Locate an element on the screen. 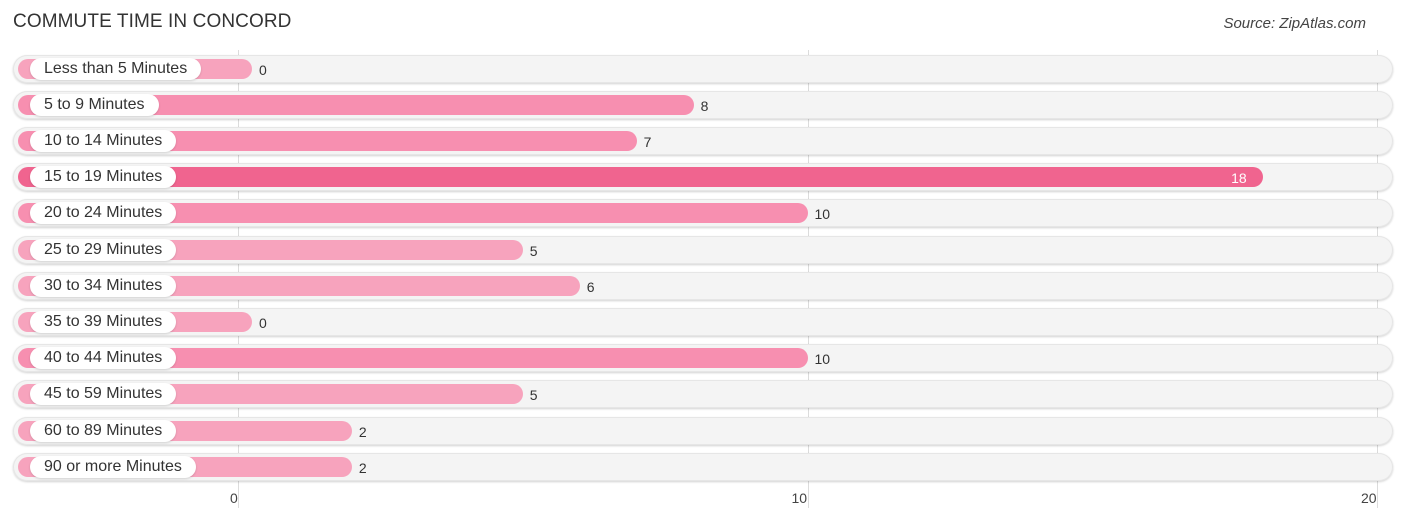  category-label: 25 to 29 Minutes is located at coordinates (103, 249).